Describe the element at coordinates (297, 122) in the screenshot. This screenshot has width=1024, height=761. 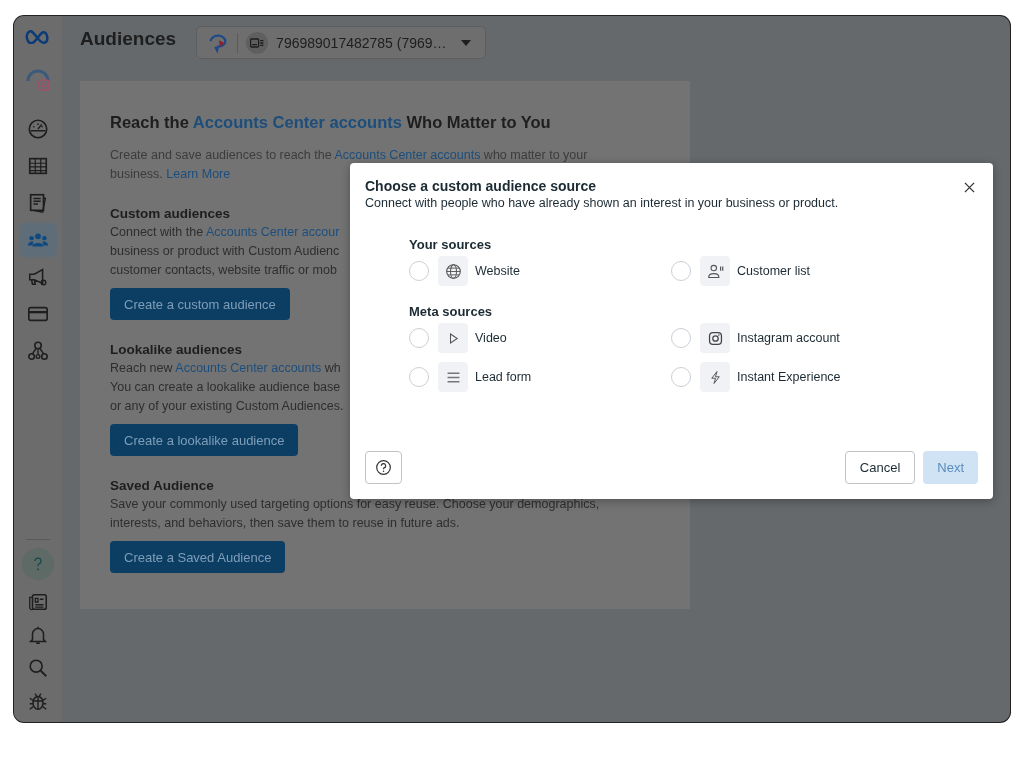
I see `heading-link: Accounts Center accounts` at that location.